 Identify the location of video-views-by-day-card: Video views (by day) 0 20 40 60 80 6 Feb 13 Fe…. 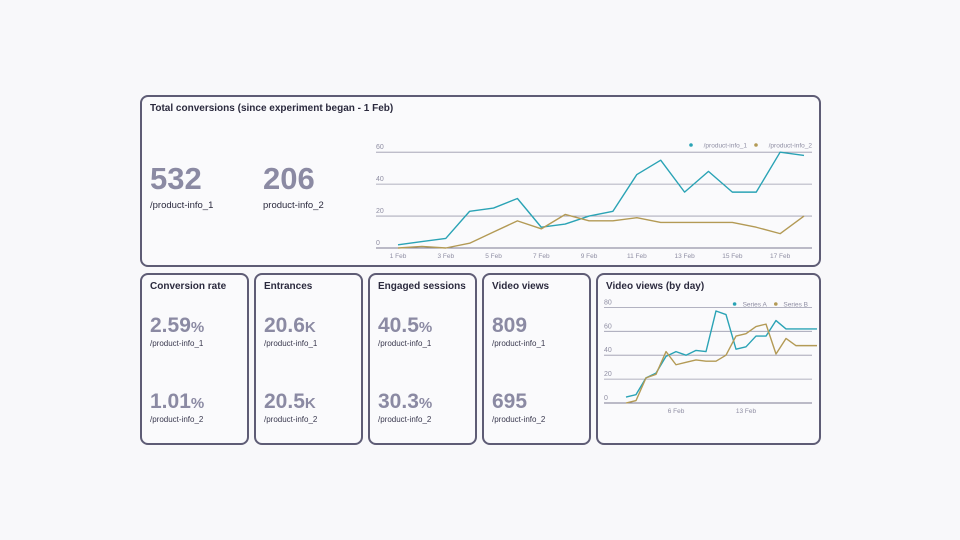
(708, 359).